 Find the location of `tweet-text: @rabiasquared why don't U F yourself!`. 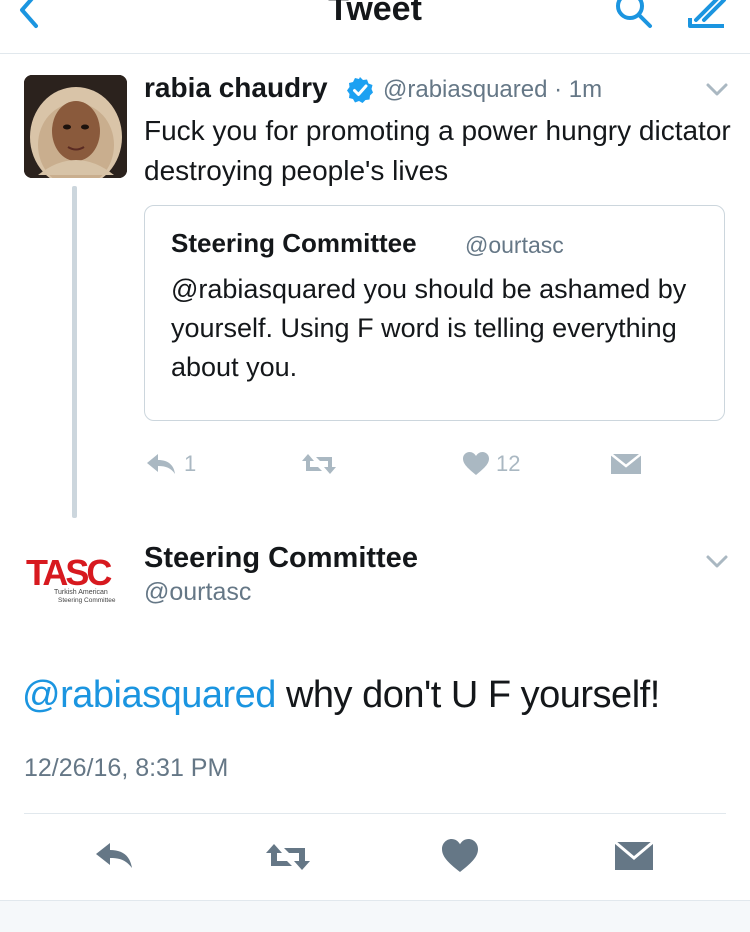

tweet-text: @rabiasquared why don't U F yourself! is located at coordinates (341, 695).